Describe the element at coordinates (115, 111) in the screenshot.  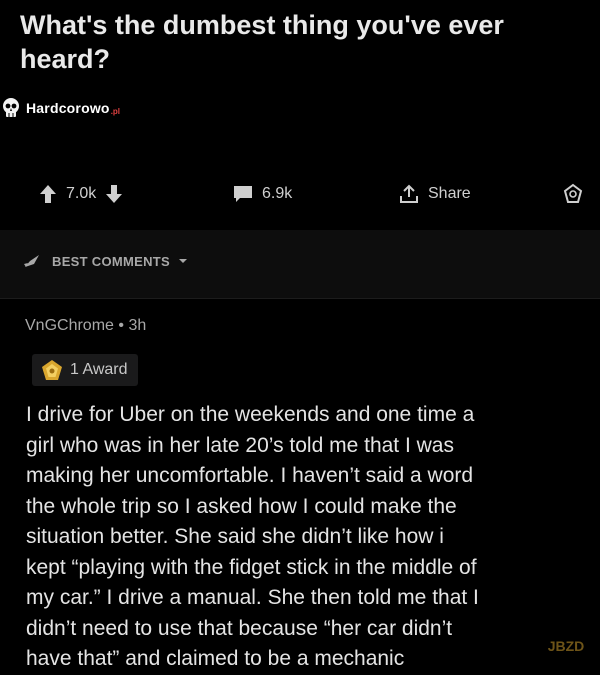
I see `watermark-suffix: .pl` at that location.